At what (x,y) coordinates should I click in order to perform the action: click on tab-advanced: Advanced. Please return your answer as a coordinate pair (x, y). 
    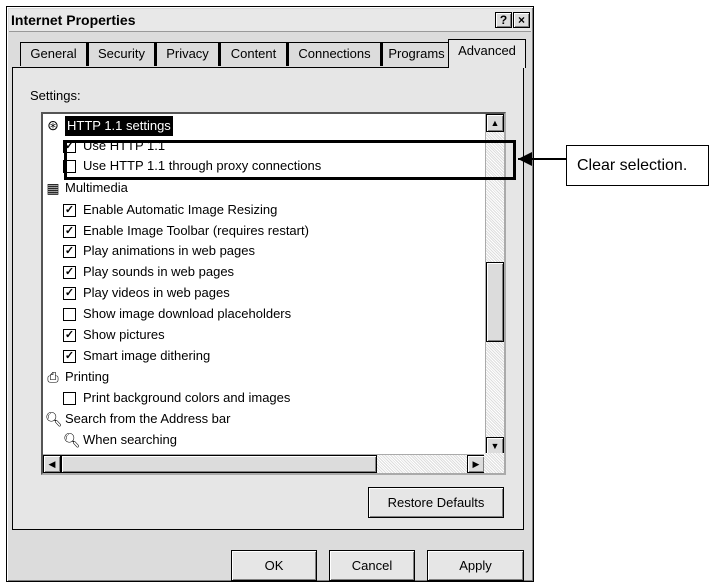
    Looking at the image, I should click on (487, 53).